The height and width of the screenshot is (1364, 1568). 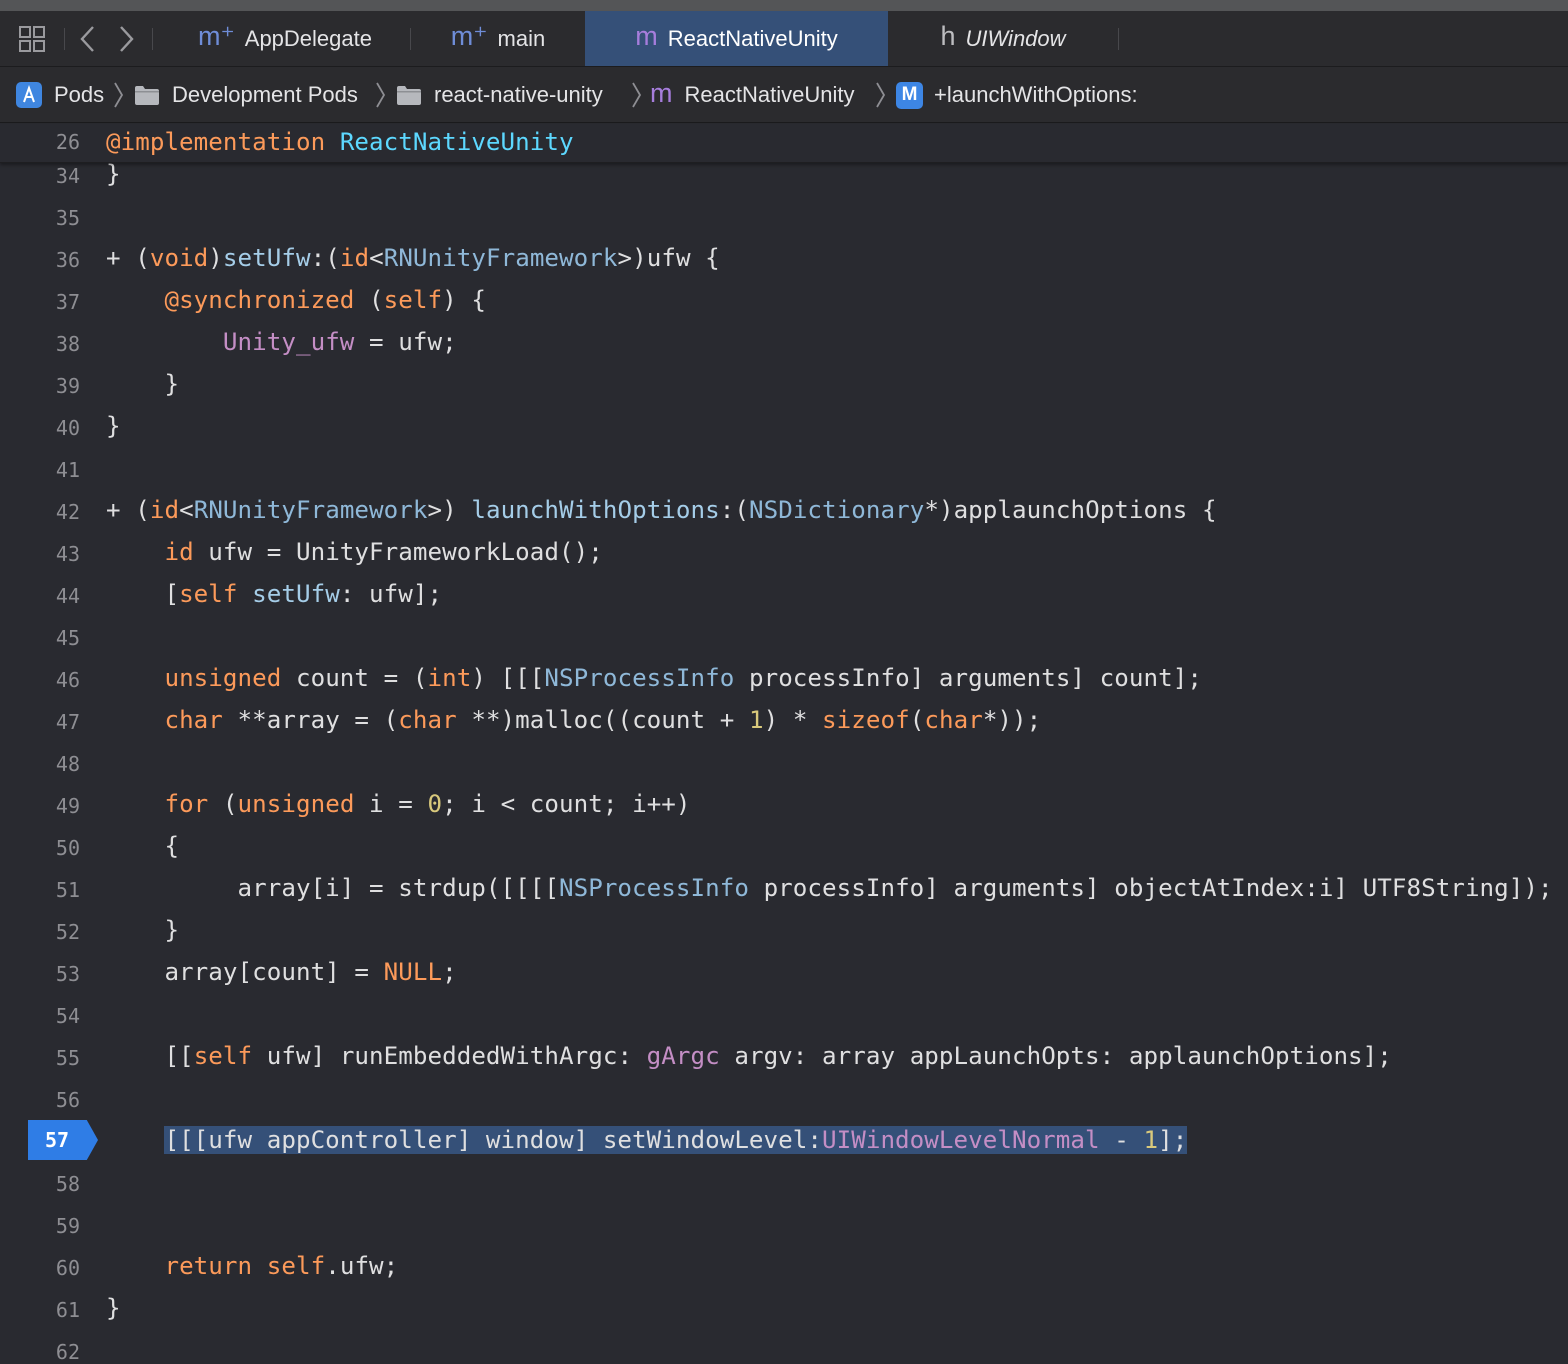 I want to click on line-number: 54, so click(x=40, y=1016).